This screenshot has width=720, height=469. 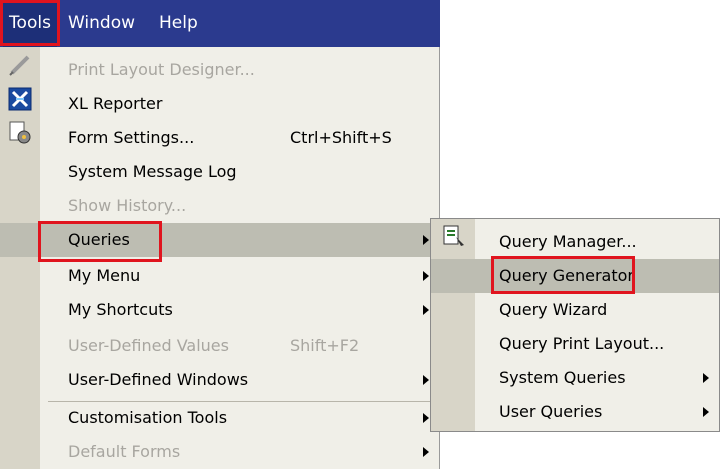 I want to click on menu-item-default-forms: Default Forms, so click(x=239, y=452).